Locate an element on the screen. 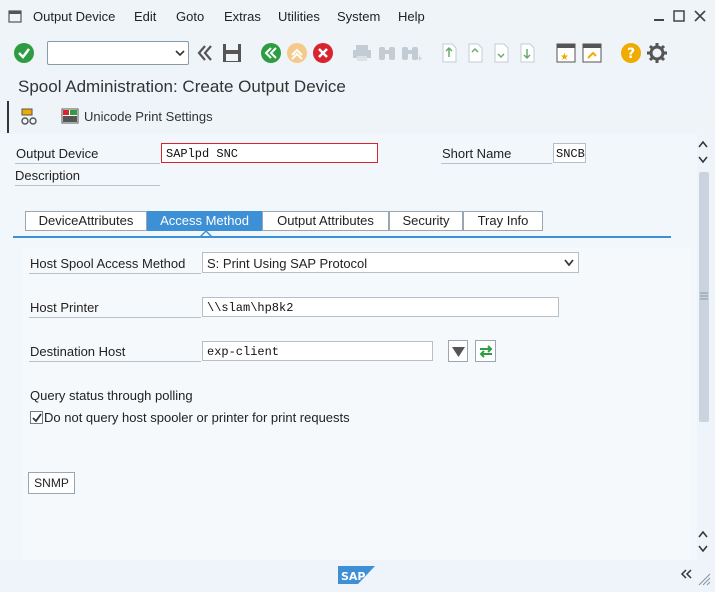 The width and height of the screenshot is (715, 592). print-icon is located at coordinates (362, 53).